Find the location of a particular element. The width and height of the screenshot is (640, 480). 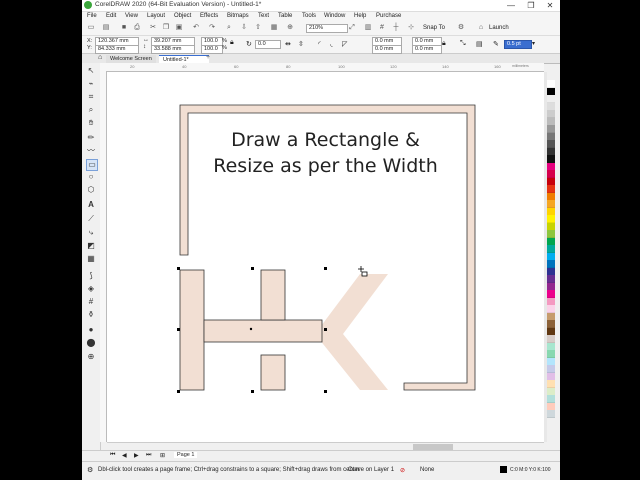

outline-dropdown-icon: ▾ is located at coordinates (533, 43).